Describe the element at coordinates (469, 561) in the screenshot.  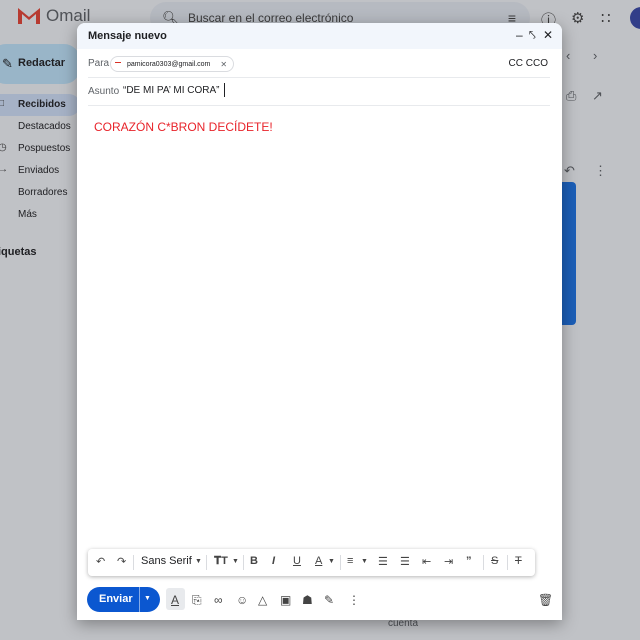
I see `quote-icon: ”` at that location.